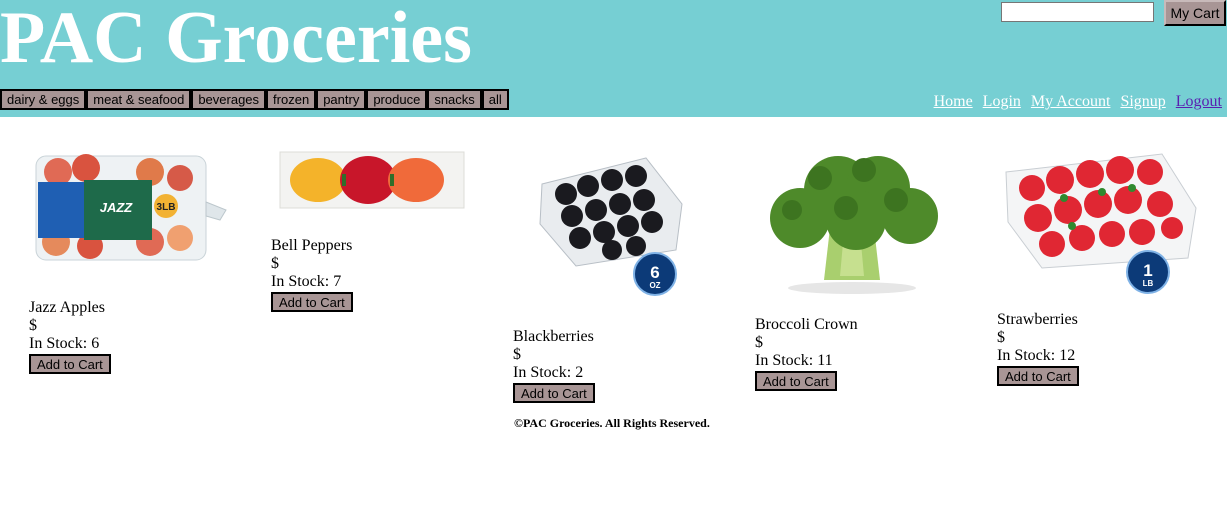 This screenshot has height=522, width=1227. What do you see at coordinates (117, 207) in the screenshot?
I see `svg-text: JAZZ` at bounding box center [117, 207].